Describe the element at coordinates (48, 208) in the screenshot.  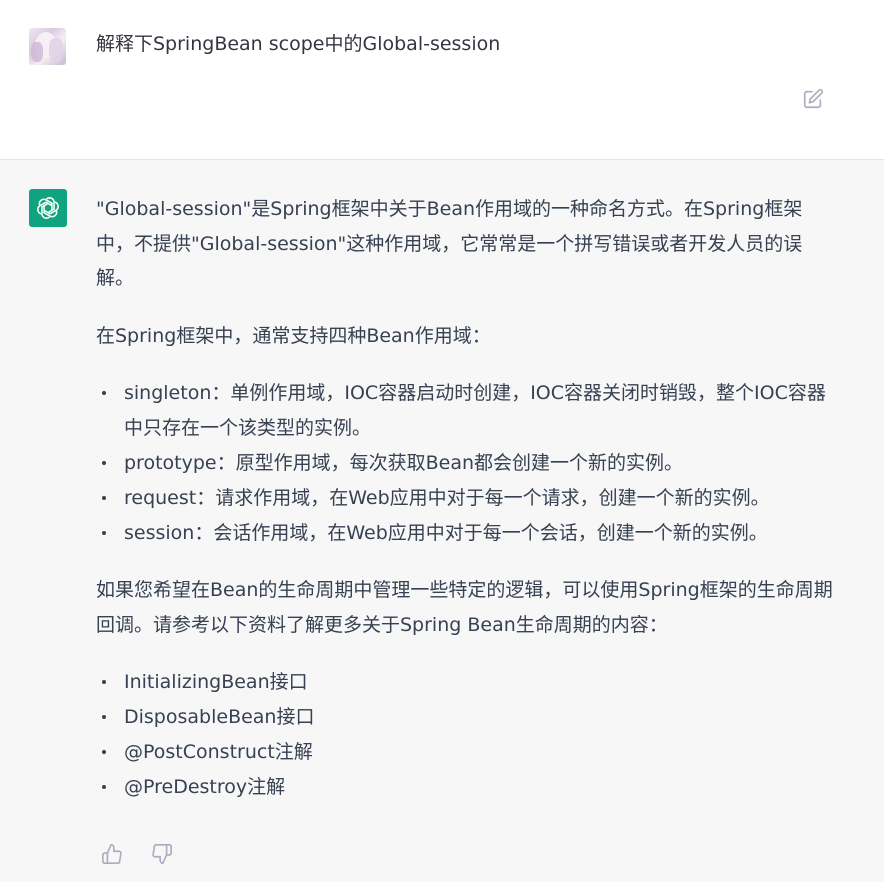
I see `openai-logo-icon` at that location.